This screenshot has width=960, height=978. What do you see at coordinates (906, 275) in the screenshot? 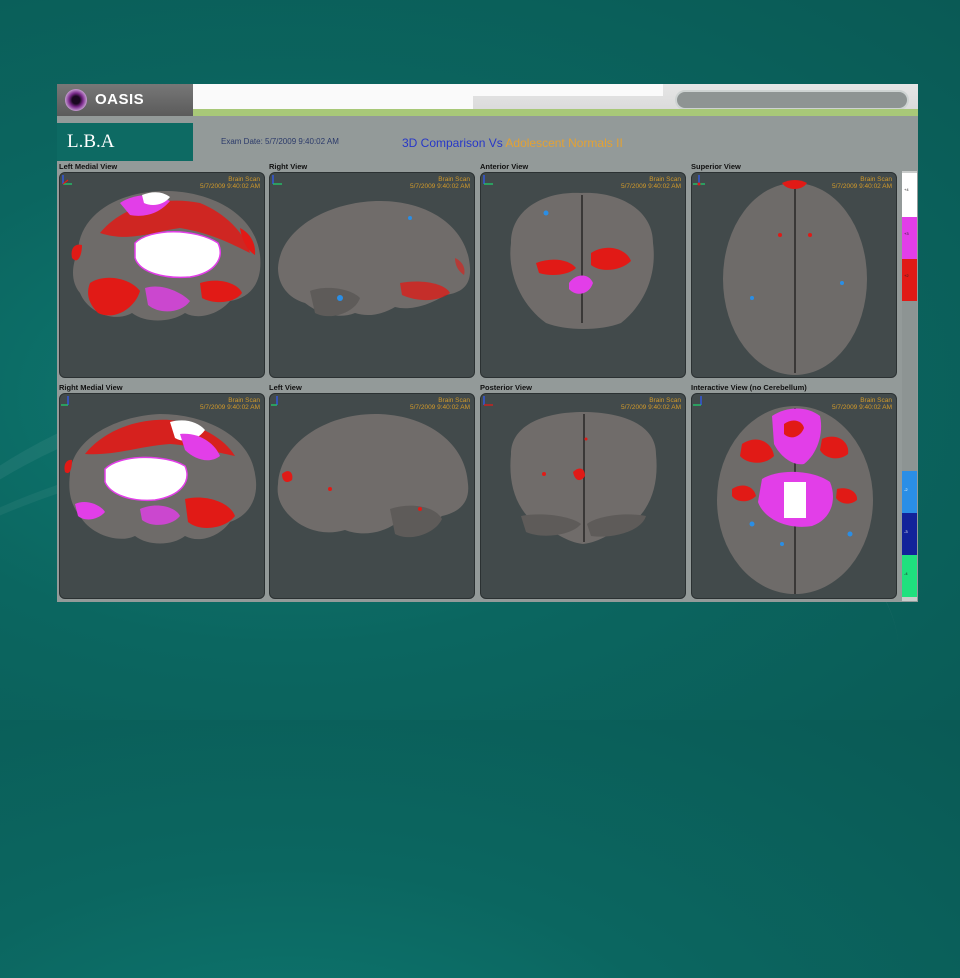
I see `legend-label: +2` at bounding box center [906, 275].